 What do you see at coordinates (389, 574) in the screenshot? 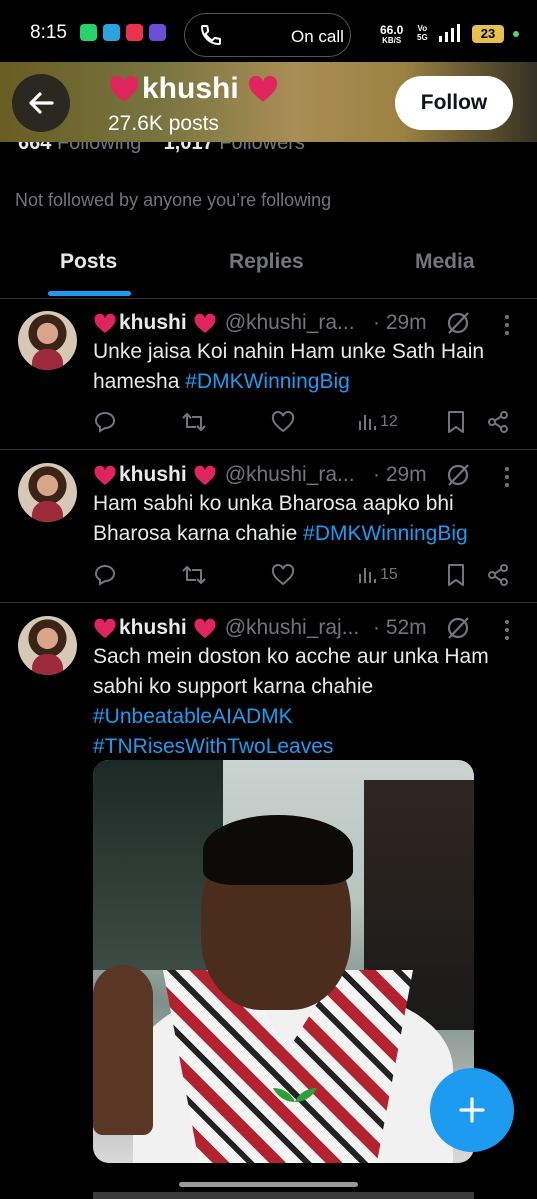
I see `views-count-text: 15` at bounding box center [389, 574].